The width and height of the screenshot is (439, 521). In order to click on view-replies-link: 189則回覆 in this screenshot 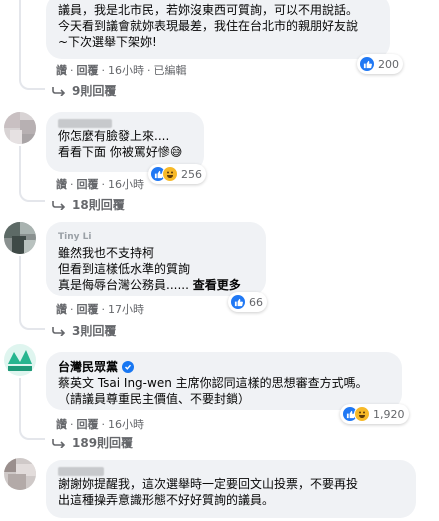, I will do `click(92, 442)`.